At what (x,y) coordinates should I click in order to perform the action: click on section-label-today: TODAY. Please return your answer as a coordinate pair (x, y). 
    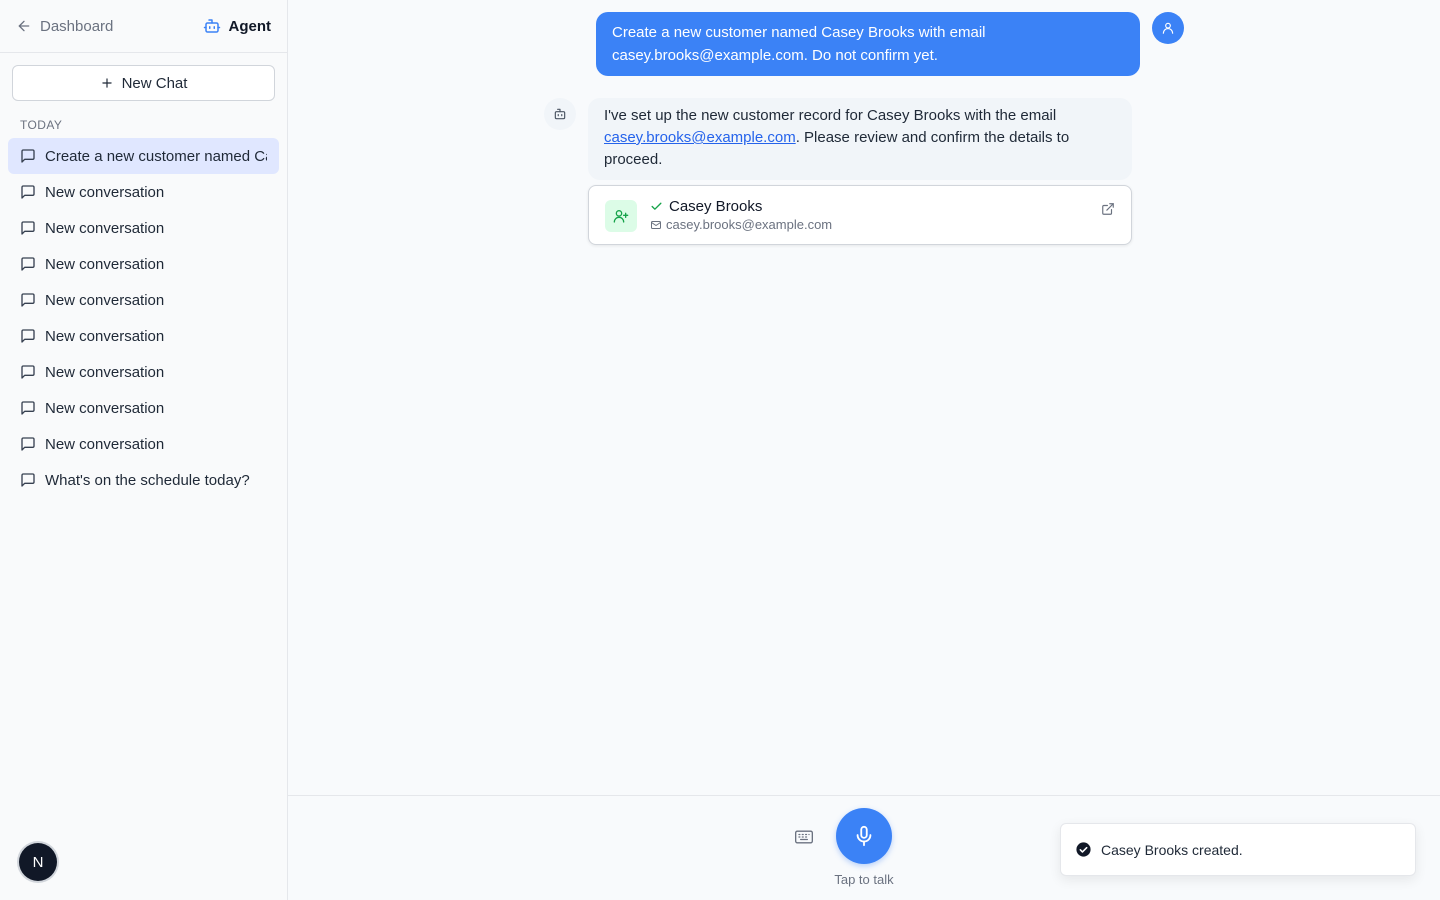
    Looking at the image, I should click on (41, 125).